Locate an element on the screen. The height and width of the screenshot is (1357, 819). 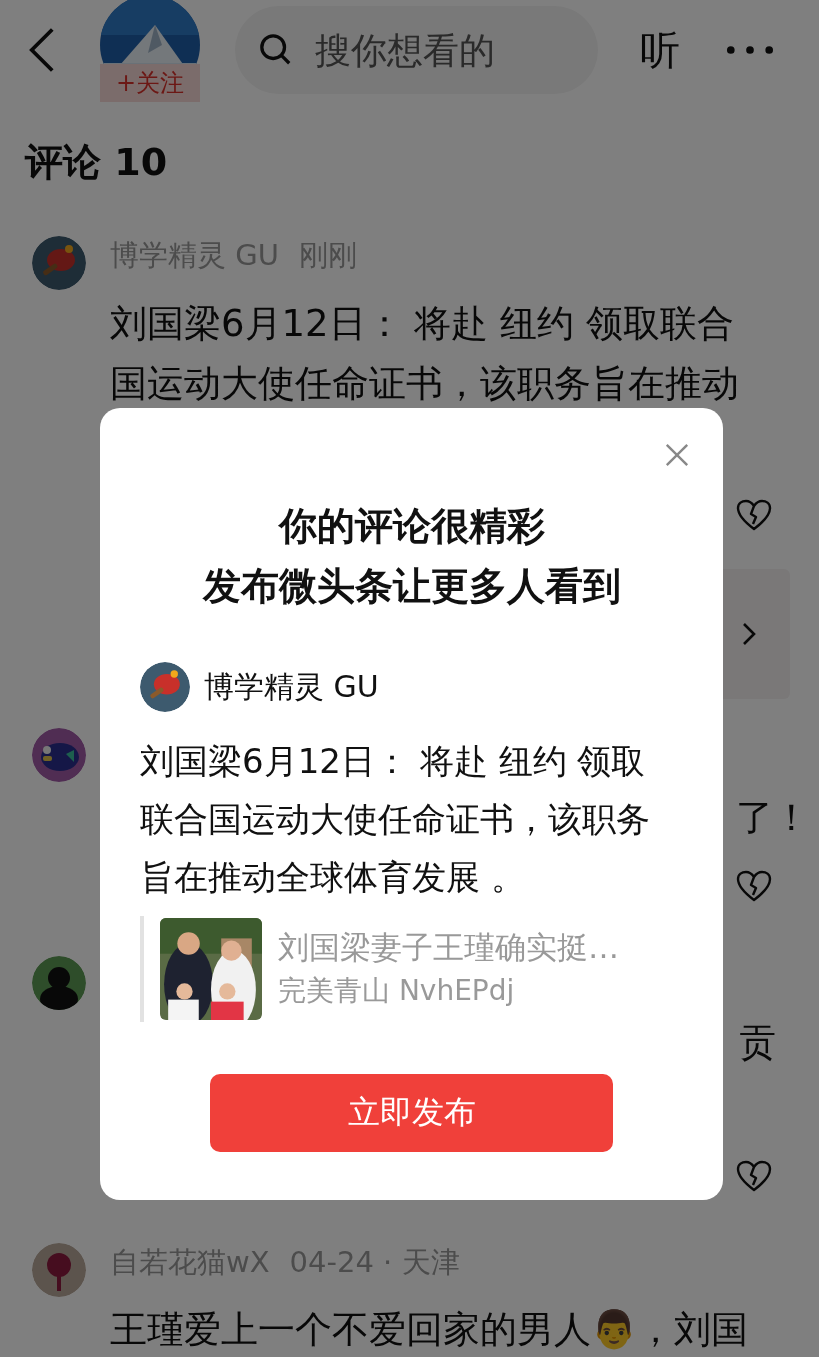
article-author: 完美青山 NvhEPdj is located at coordinates (397, 991).